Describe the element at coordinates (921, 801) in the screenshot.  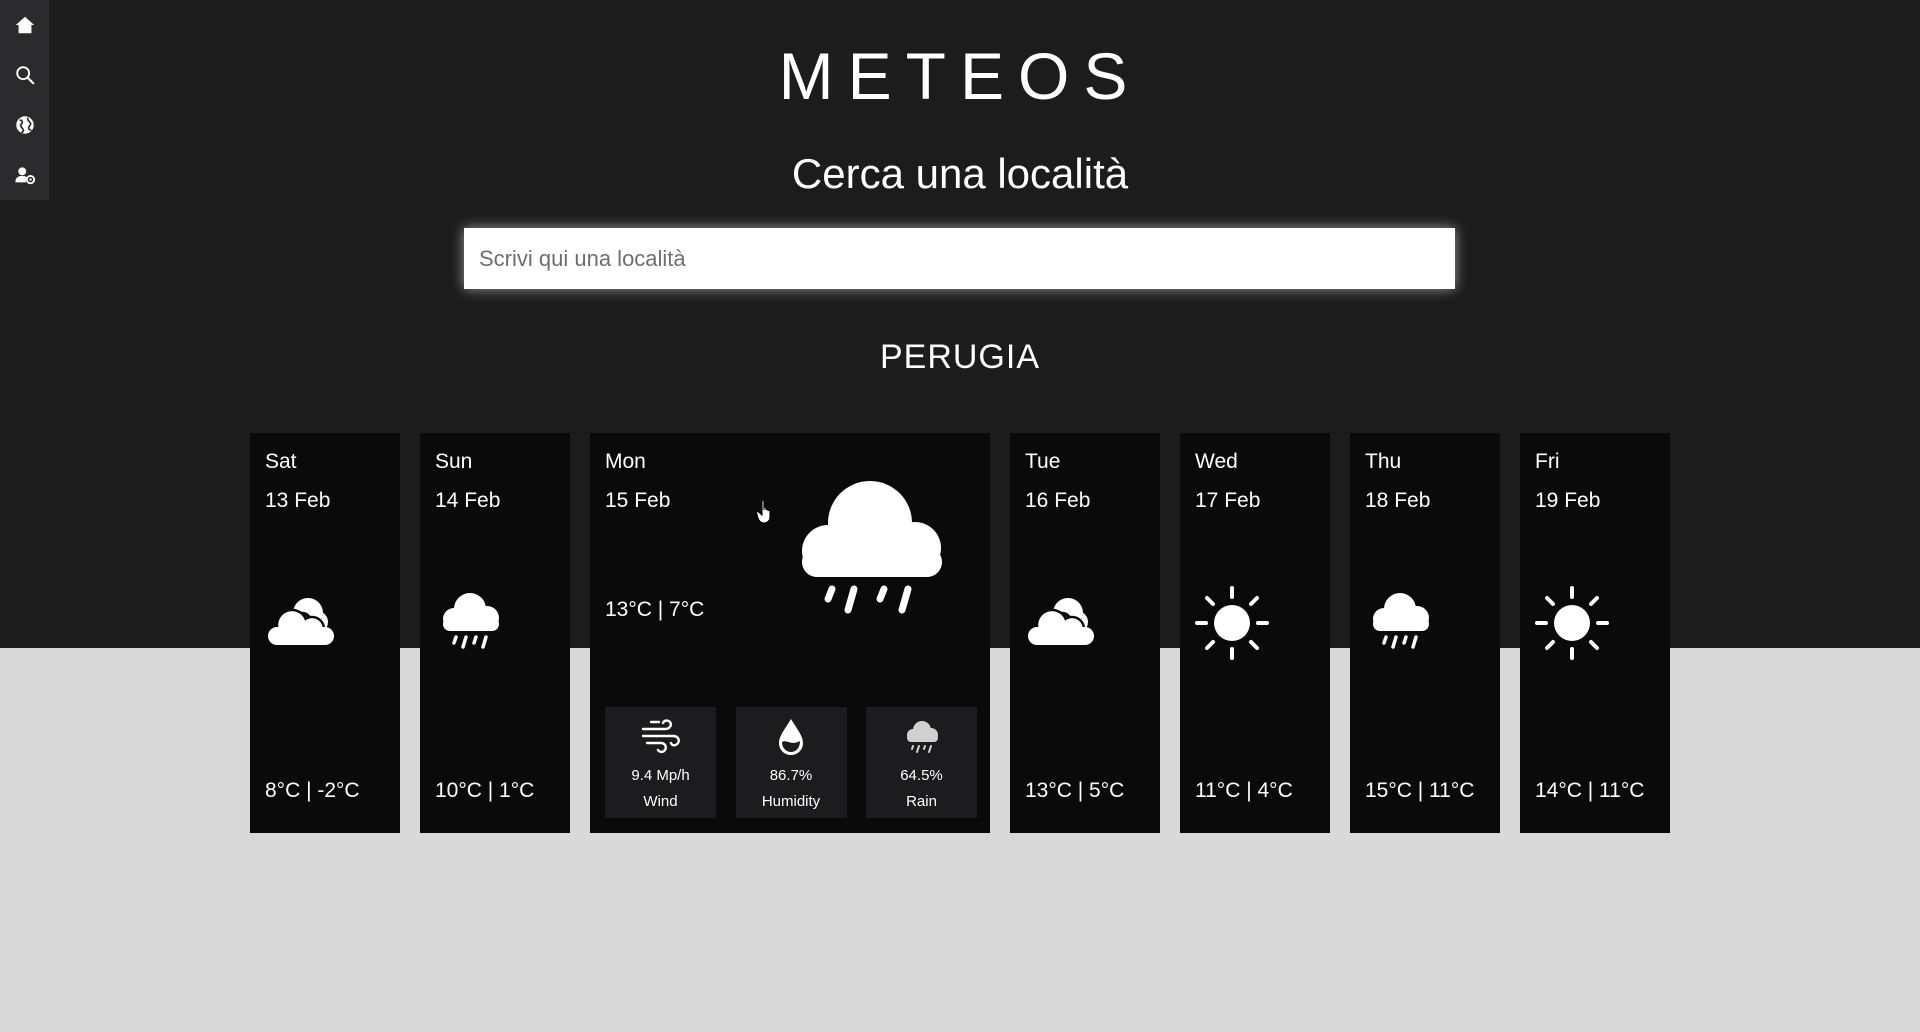
I see `rain-label: Rain` at that location.